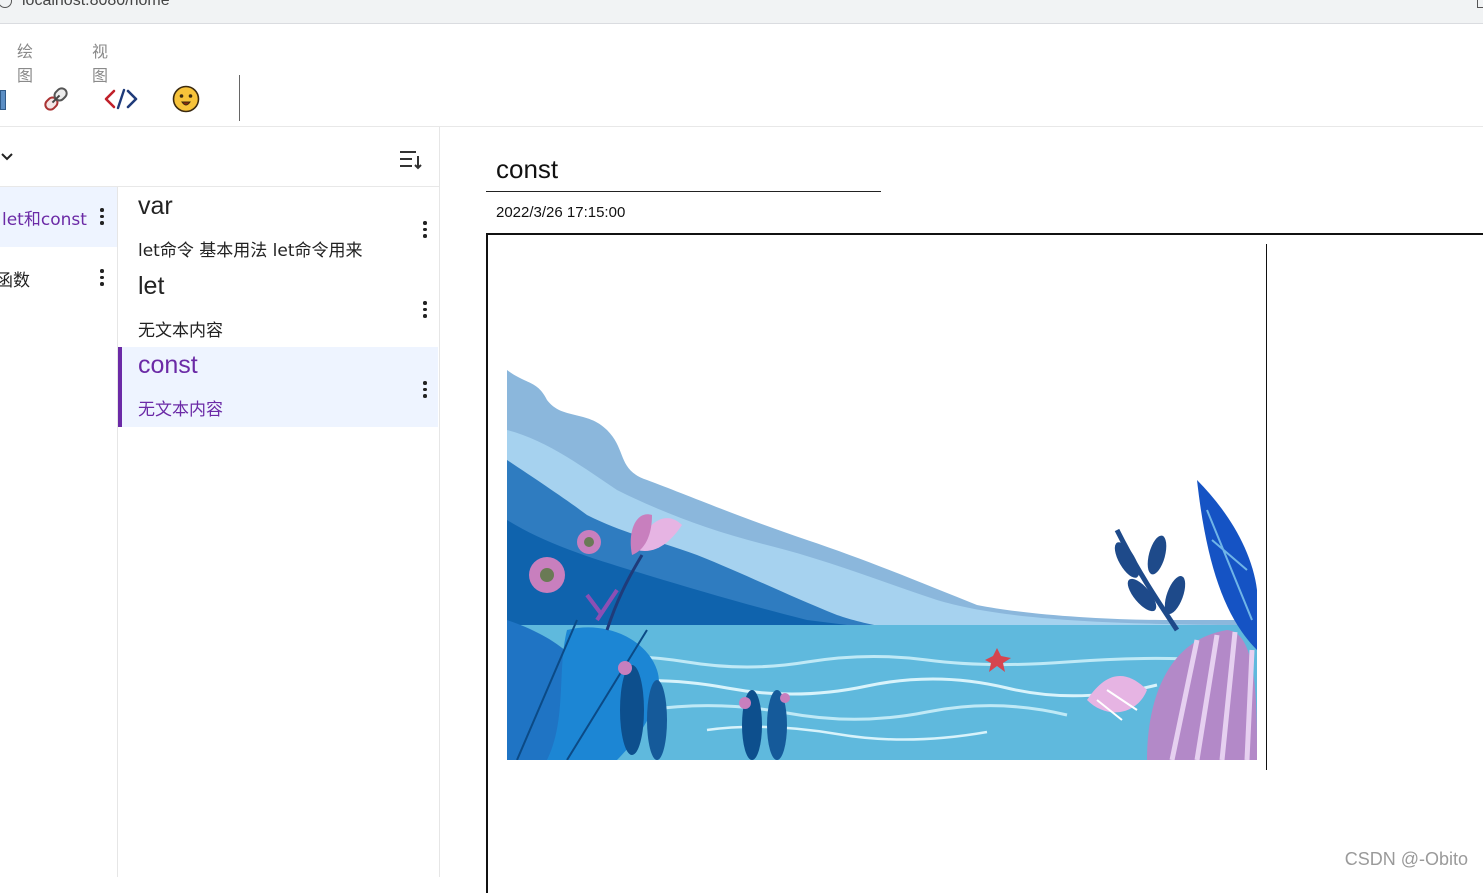 The image size is (1483, 893). I want to click on notebook-item-let-const: let和const, so click(58, 217).